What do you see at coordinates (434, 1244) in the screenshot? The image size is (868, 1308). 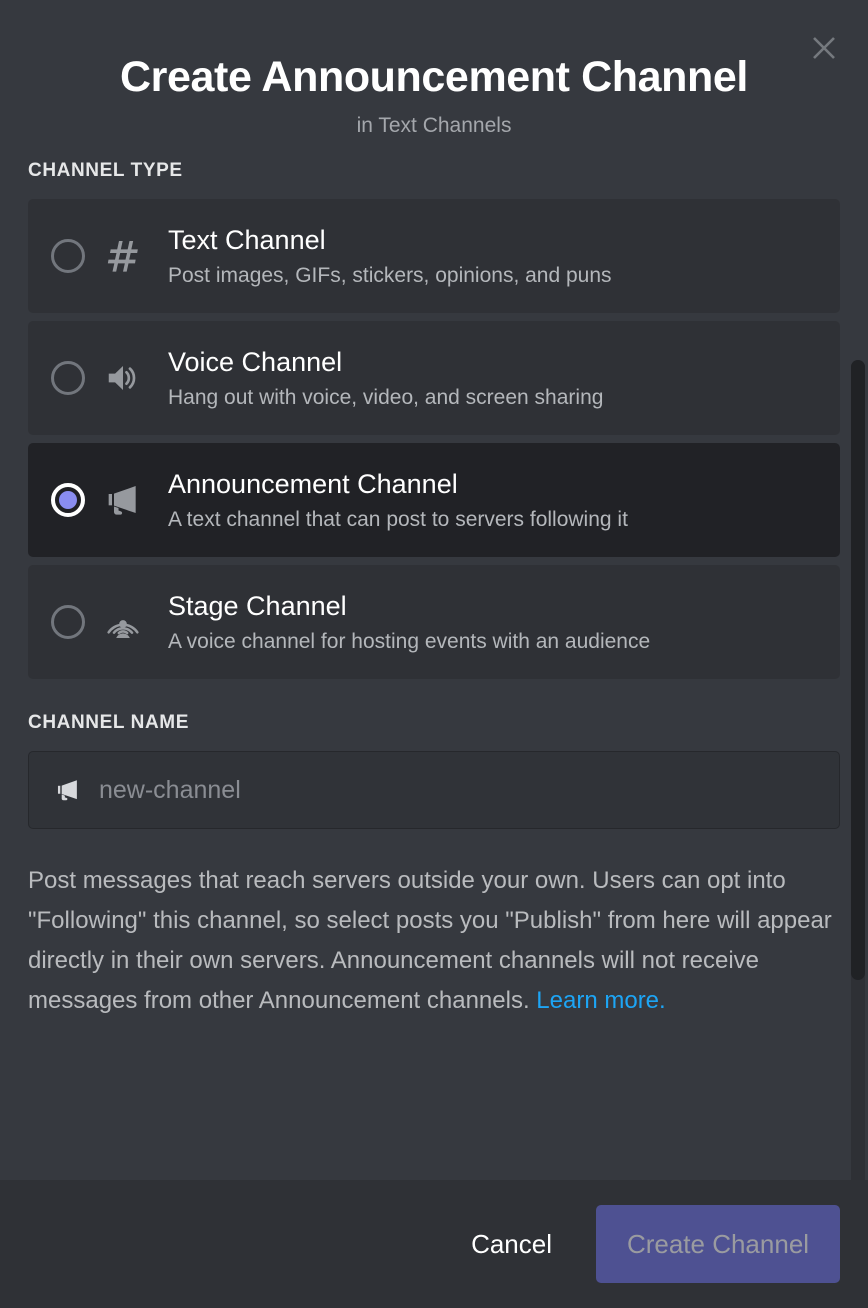 I see `modal-footer: Cancel Create Channel` at bounding box center [434, 1244].